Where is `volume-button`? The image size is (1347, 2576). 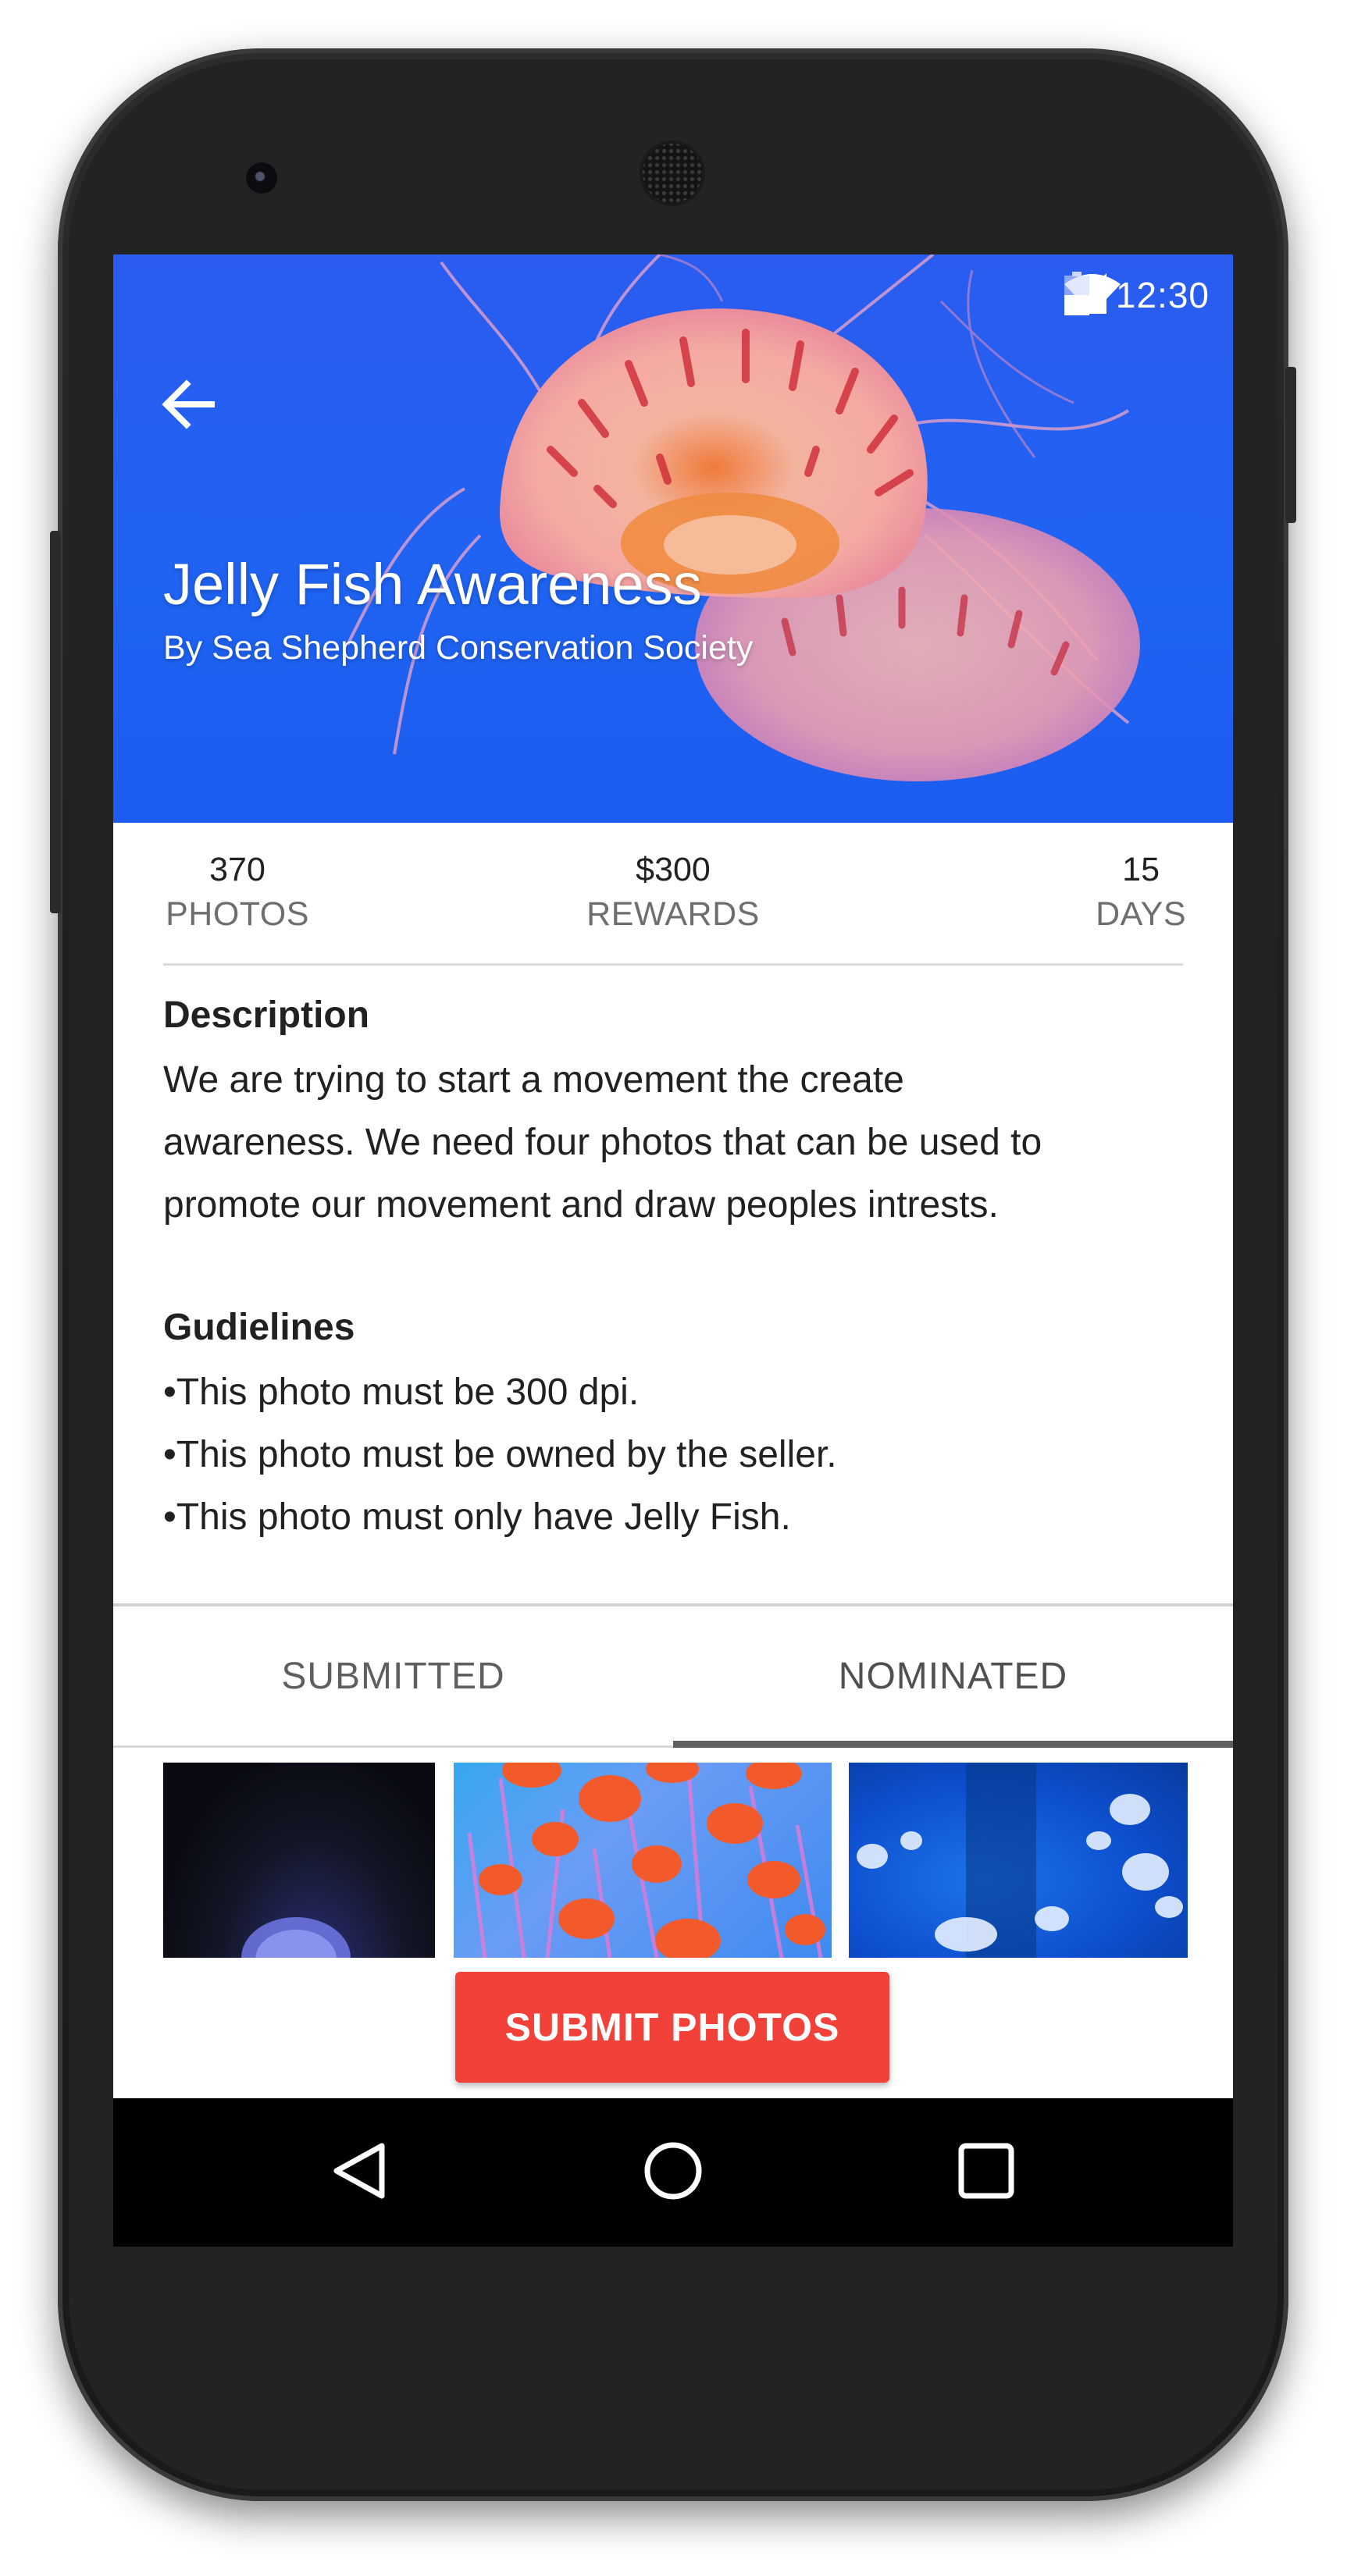 volume-button is located at coordinates (55, 722).